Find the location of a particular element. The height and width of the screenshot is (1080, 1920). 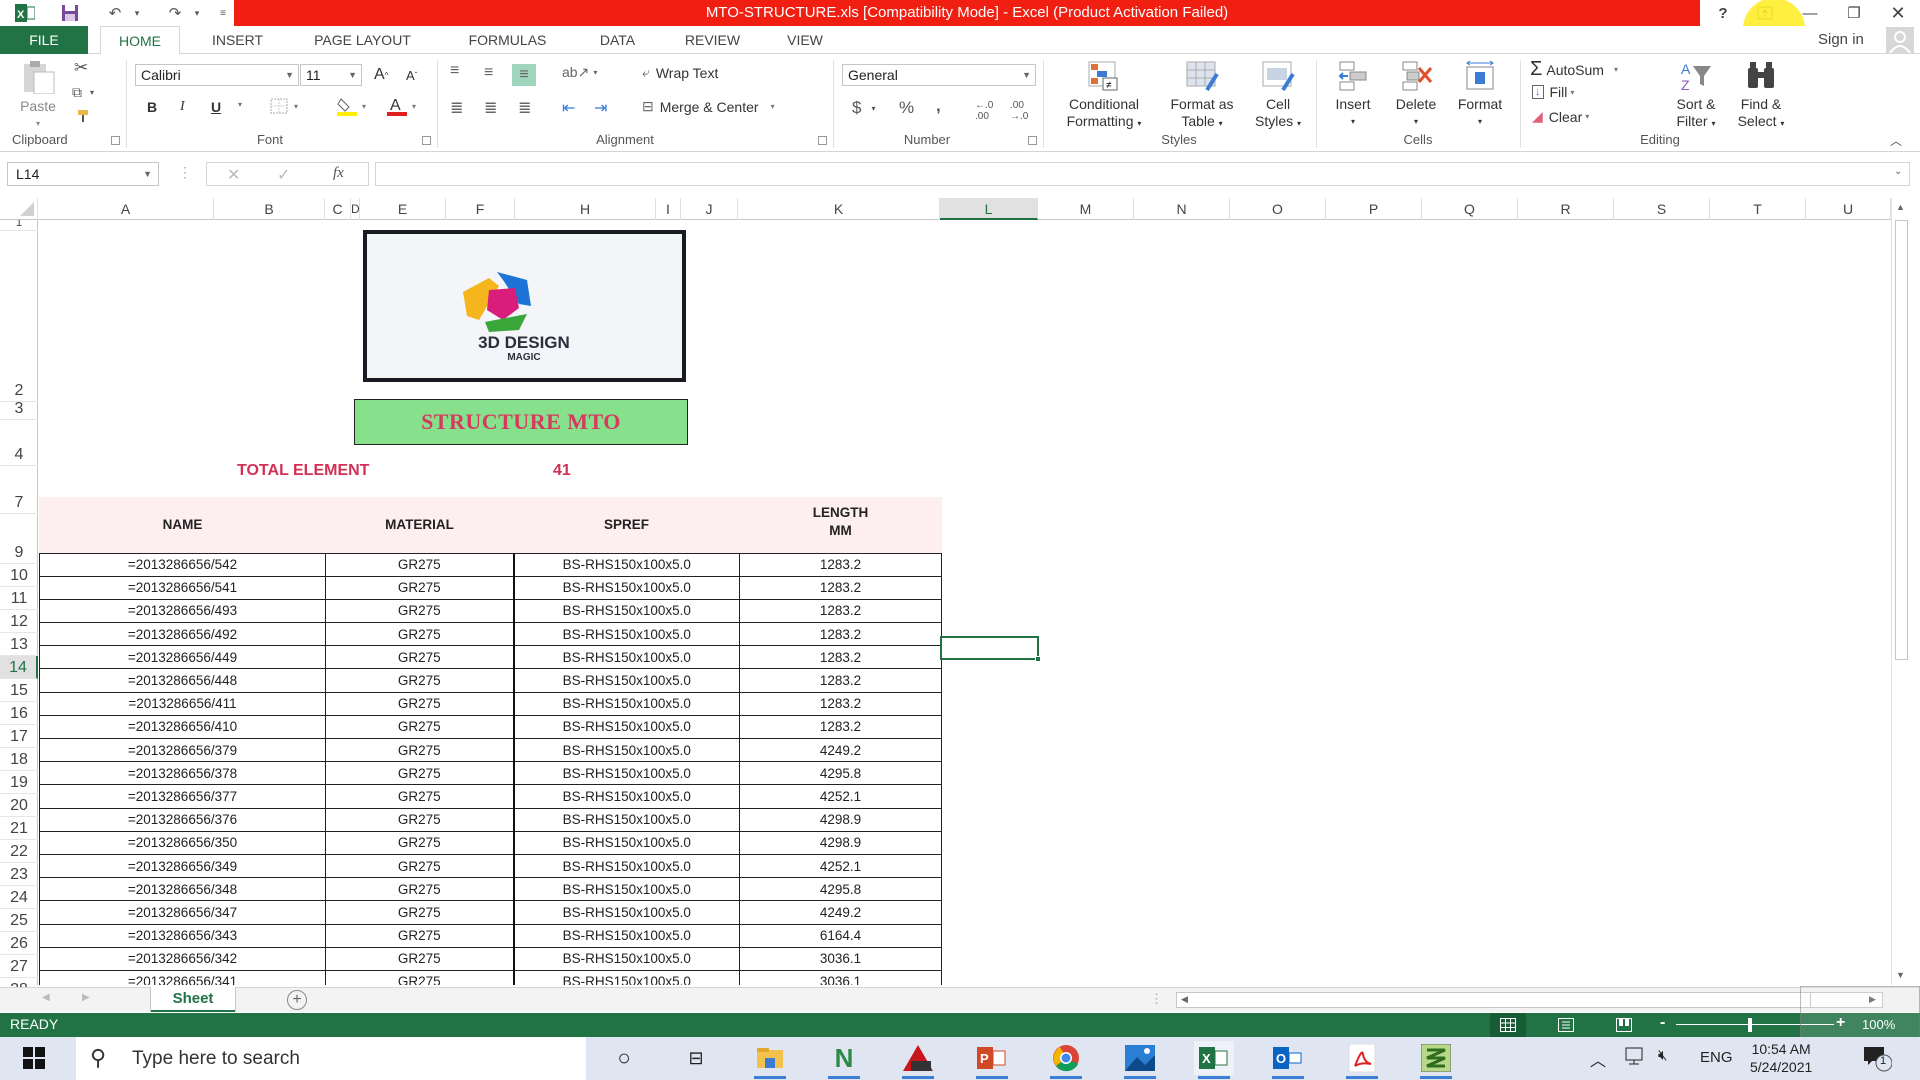

row-header-11: 11 is located at coordinates (19, 598).